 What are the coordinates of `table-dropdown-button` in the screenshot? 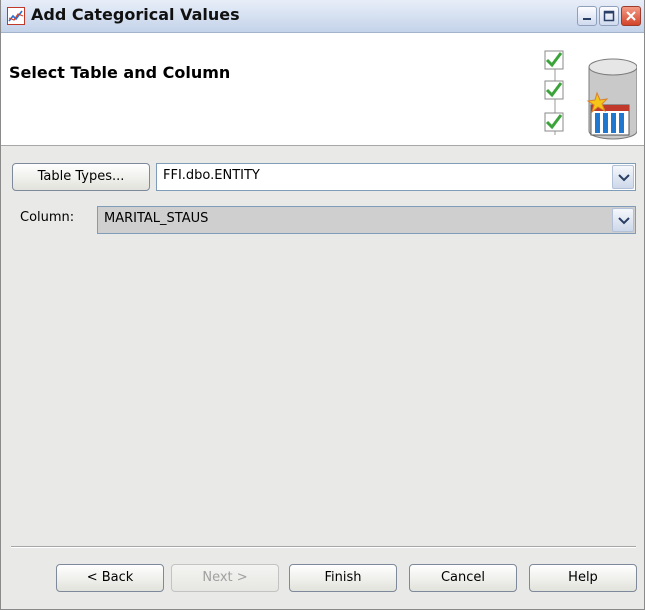 It's located at (623, 177).